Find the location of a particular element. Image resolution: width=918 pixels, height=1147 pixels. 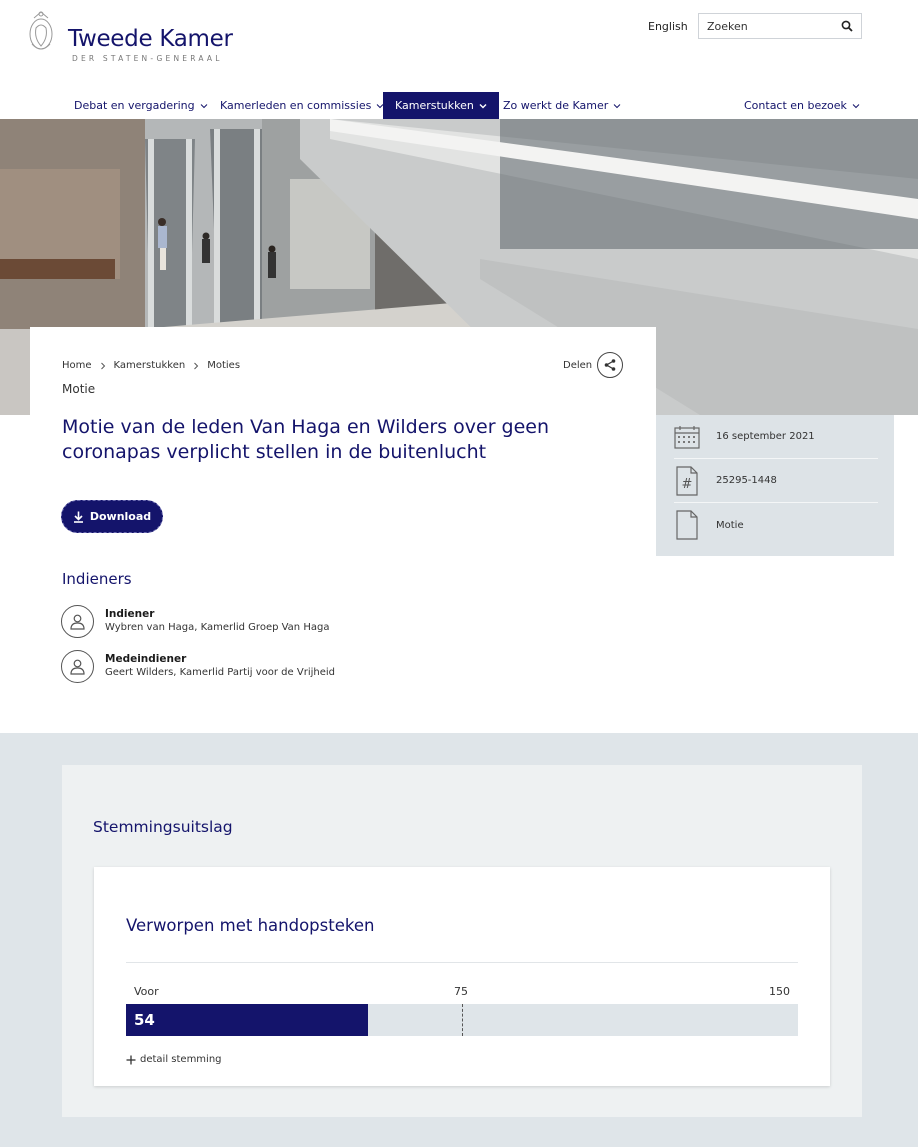

document-meta: 16 september 2021 # 25295-1448 Motie is located at coordinates (775, 485).